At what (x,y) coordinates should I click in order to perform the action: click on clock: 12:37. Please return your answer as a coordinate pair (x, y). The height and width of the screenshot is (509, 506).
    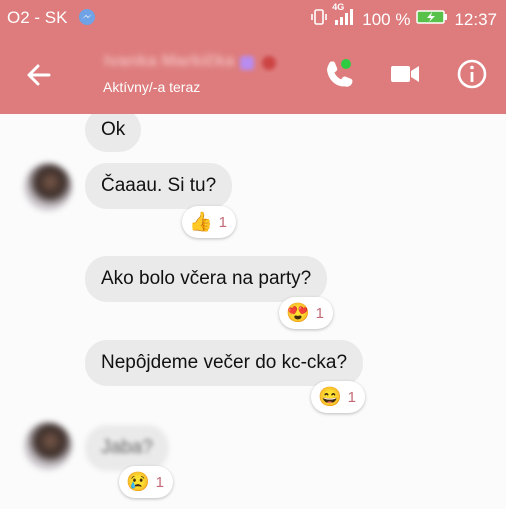
    Looking at the image, I should click on (475, 19).